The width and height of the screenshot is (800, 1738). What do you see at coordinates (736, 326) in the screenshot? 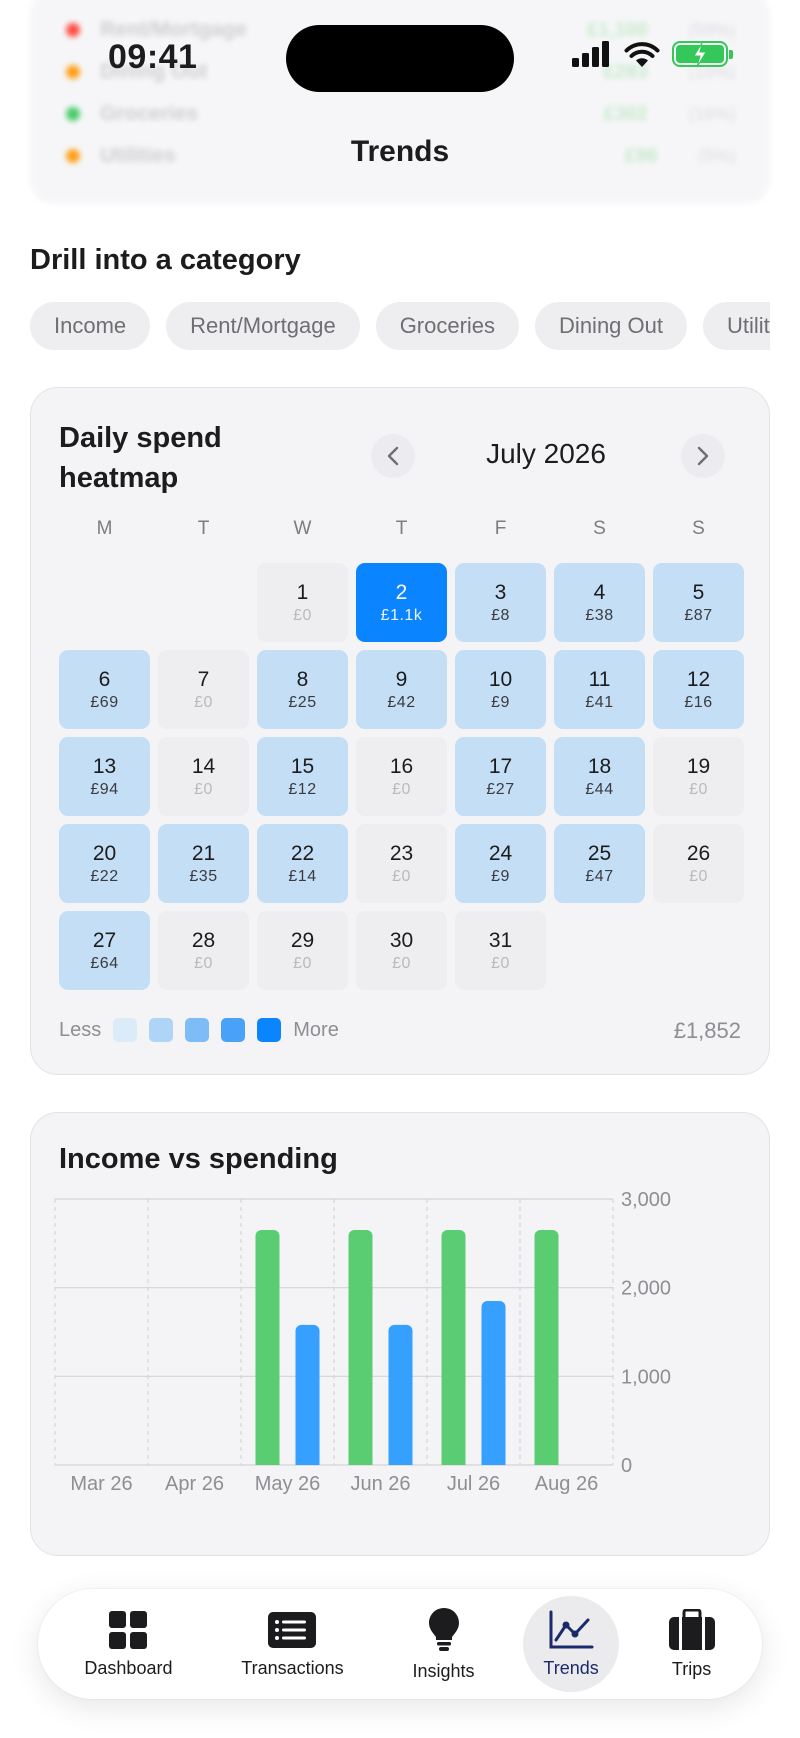
I see `chip-utilities: Utilities` at bounding box center [736, 326].